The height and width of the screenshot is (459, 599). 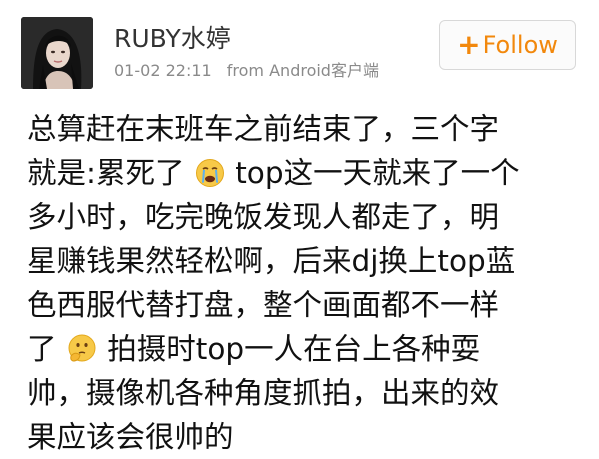 What do you see at coordinates (263, 393) in the screenshot?
I see `post-text-segment: 帅，摄像机各种角度抓拍，出来的效` at bounding box center [263, 393].